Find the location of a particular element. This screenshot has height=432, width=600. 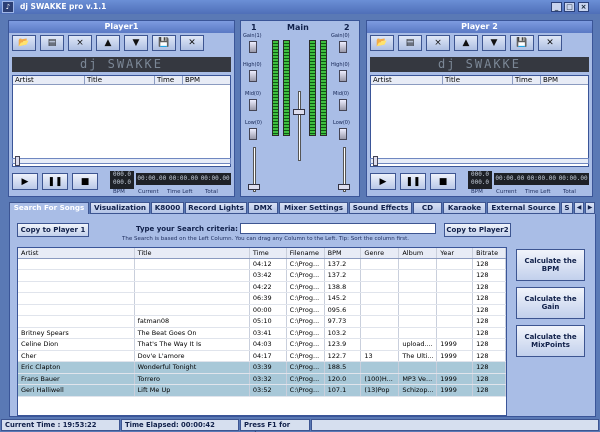

table-cell: 128 is located at coordinates (489, 310).